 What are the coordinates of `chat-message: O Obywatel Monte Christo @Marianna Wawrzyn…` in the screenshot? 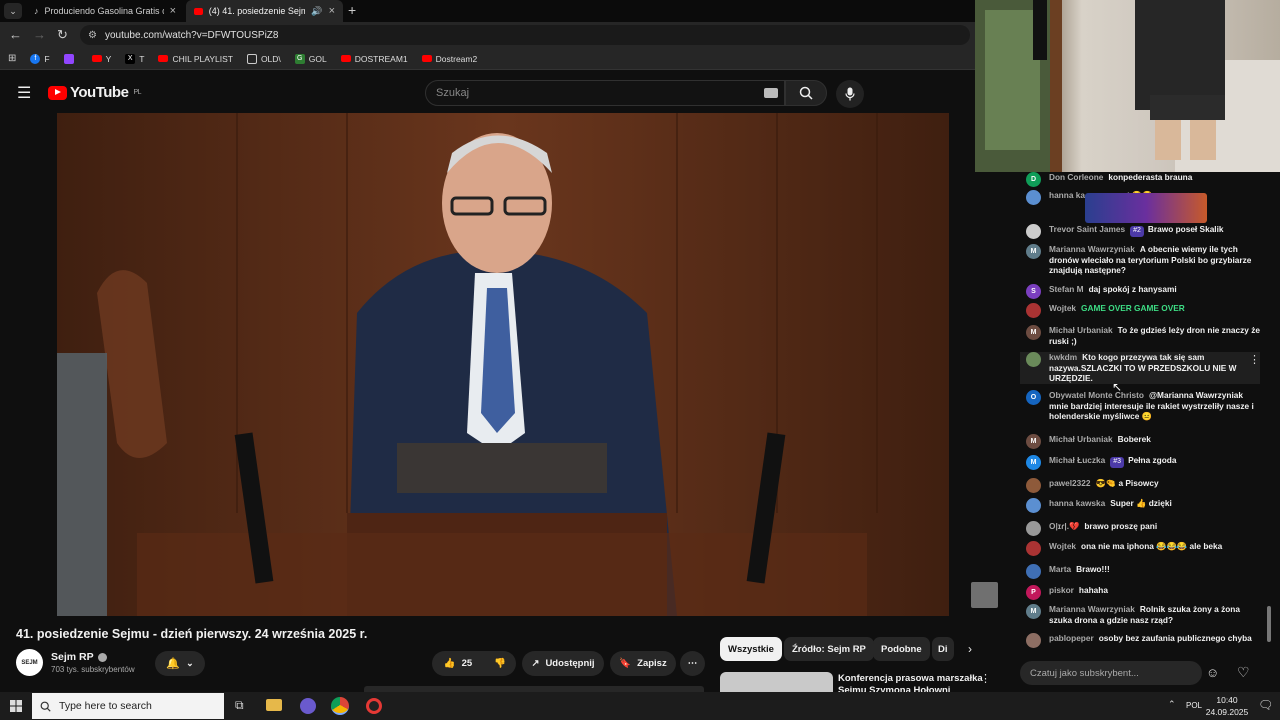 It's located at (1140, 406).